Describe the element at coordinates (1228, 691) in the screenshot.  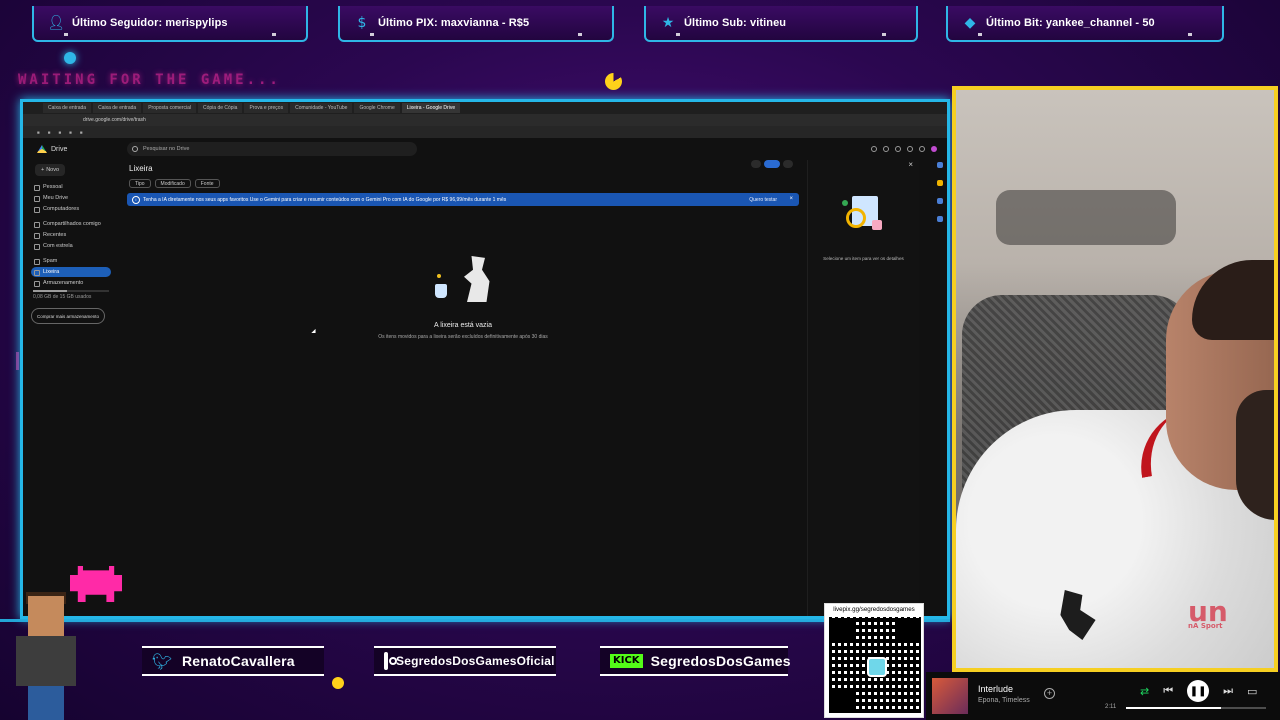
I see `next-icon: ⏭` at that location.